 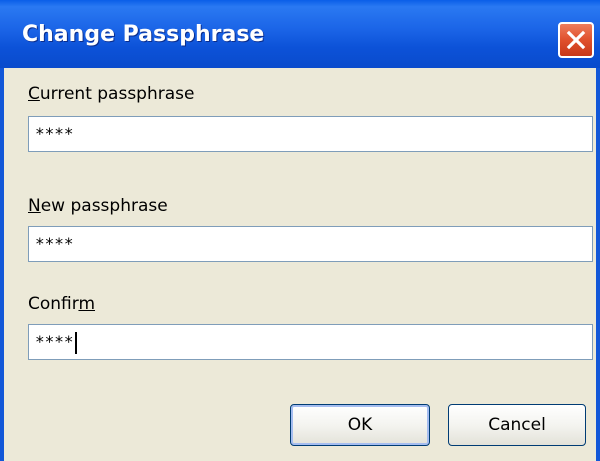 I want to click on ok-button: OK, so click(x=360, y=425).